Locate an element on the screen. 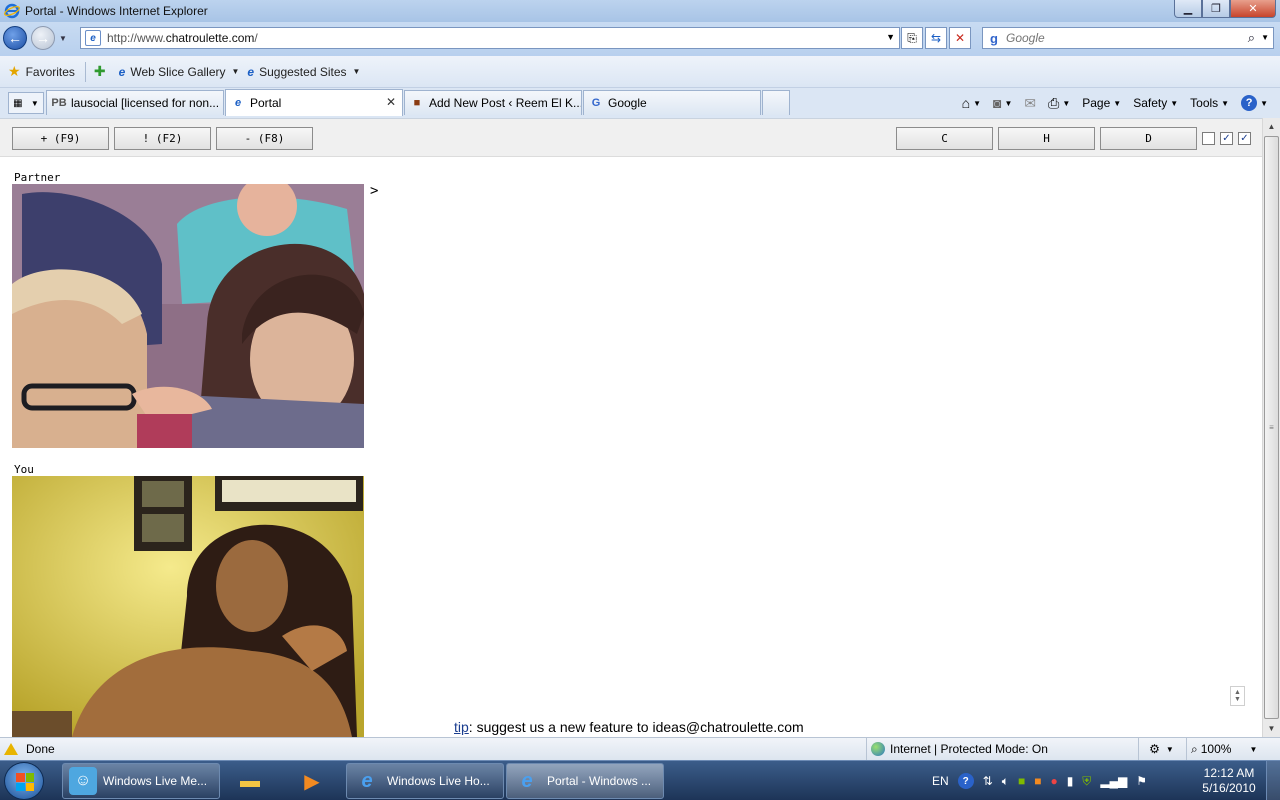  chevron-up-icon: ▲ is located at coordinates (1237, 692).